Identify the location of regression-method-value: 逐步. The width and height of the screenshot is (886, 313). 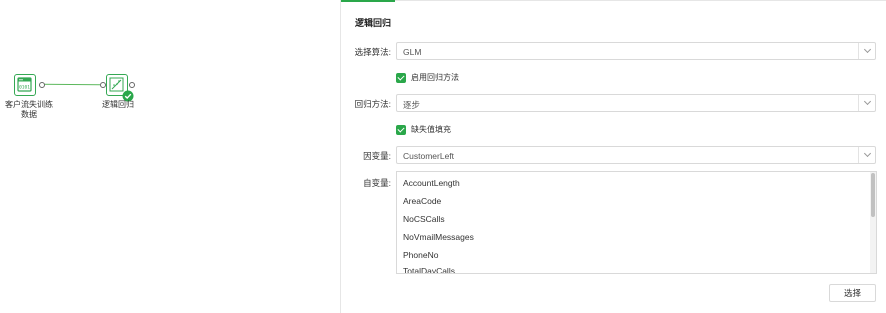
(412, 105).